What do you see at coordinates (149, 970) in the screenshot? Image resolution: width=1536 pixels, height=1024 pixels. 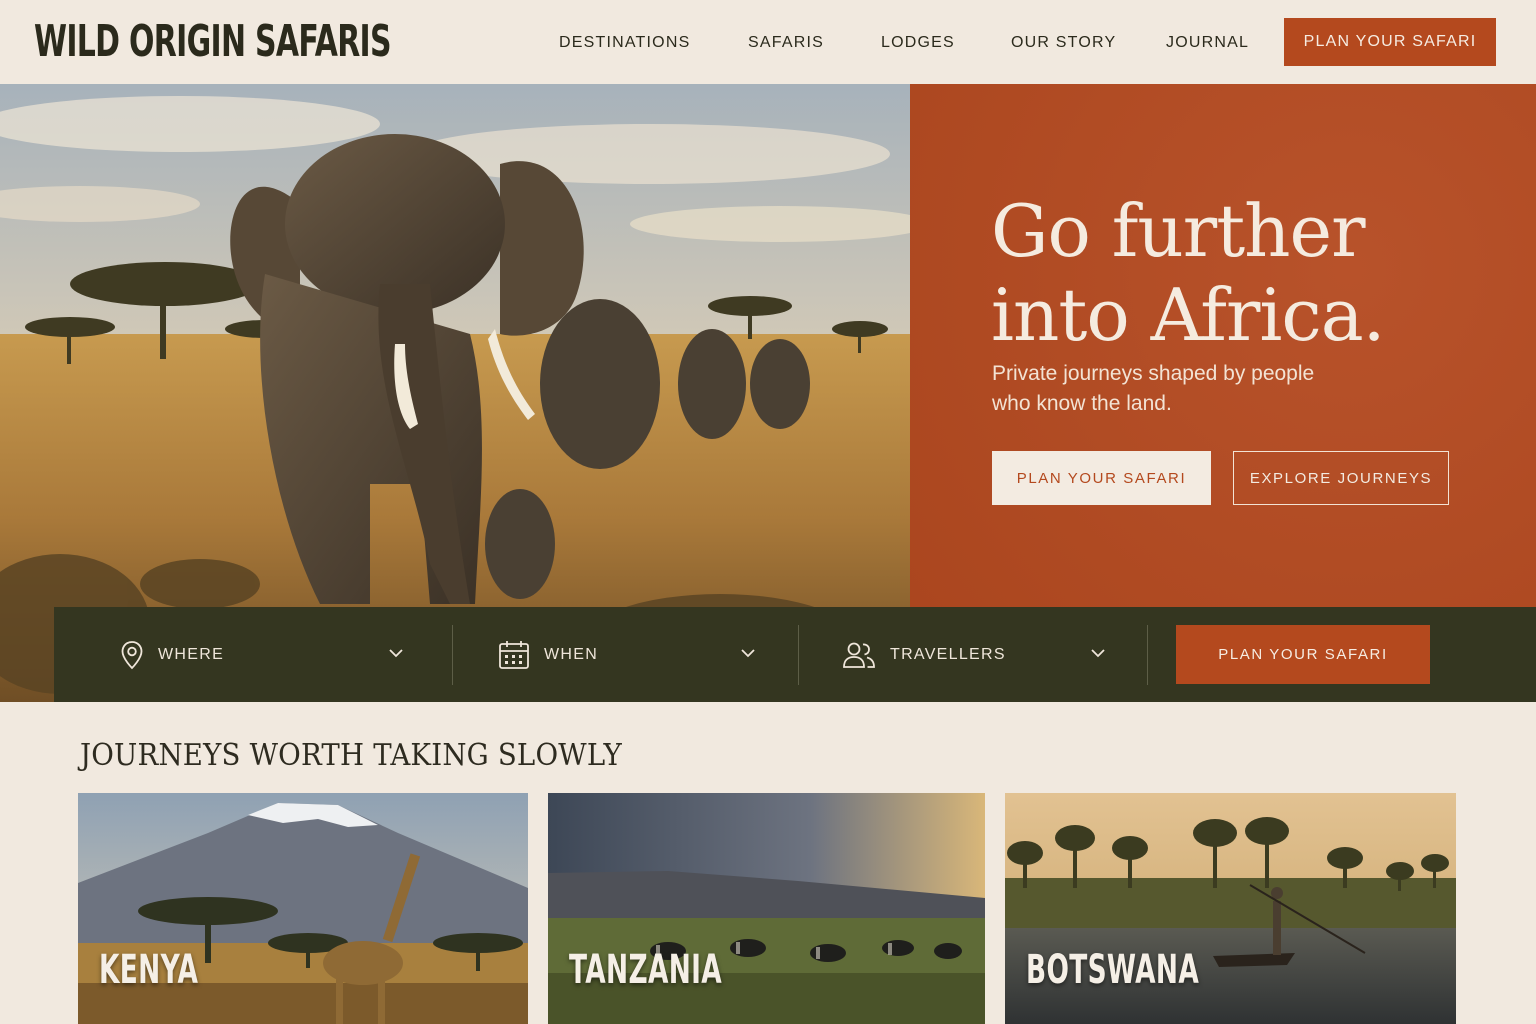 I see `card-label-kenya: KENYA` at bounding box center [149, 970].